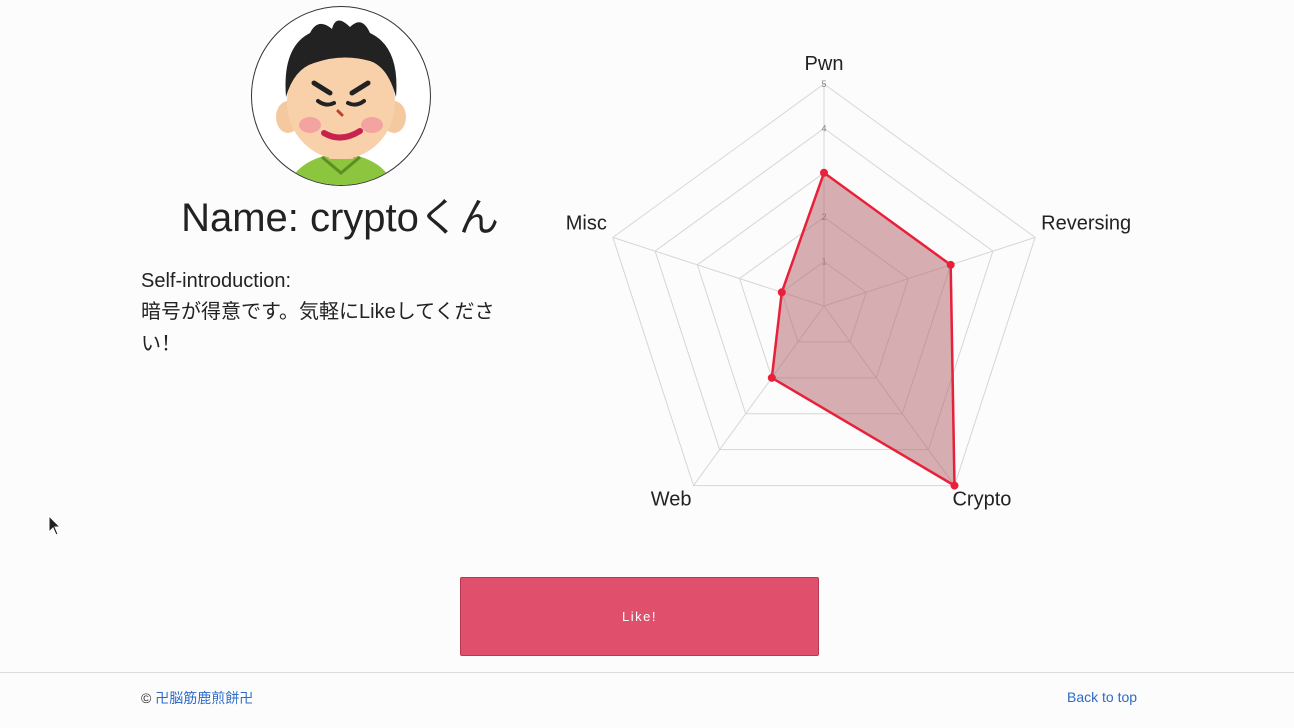 This screenshot has height=728, width=1294. Describe the element at coordinates (671, 500) in the screenshot. I see `axis-label: Web` at that location.